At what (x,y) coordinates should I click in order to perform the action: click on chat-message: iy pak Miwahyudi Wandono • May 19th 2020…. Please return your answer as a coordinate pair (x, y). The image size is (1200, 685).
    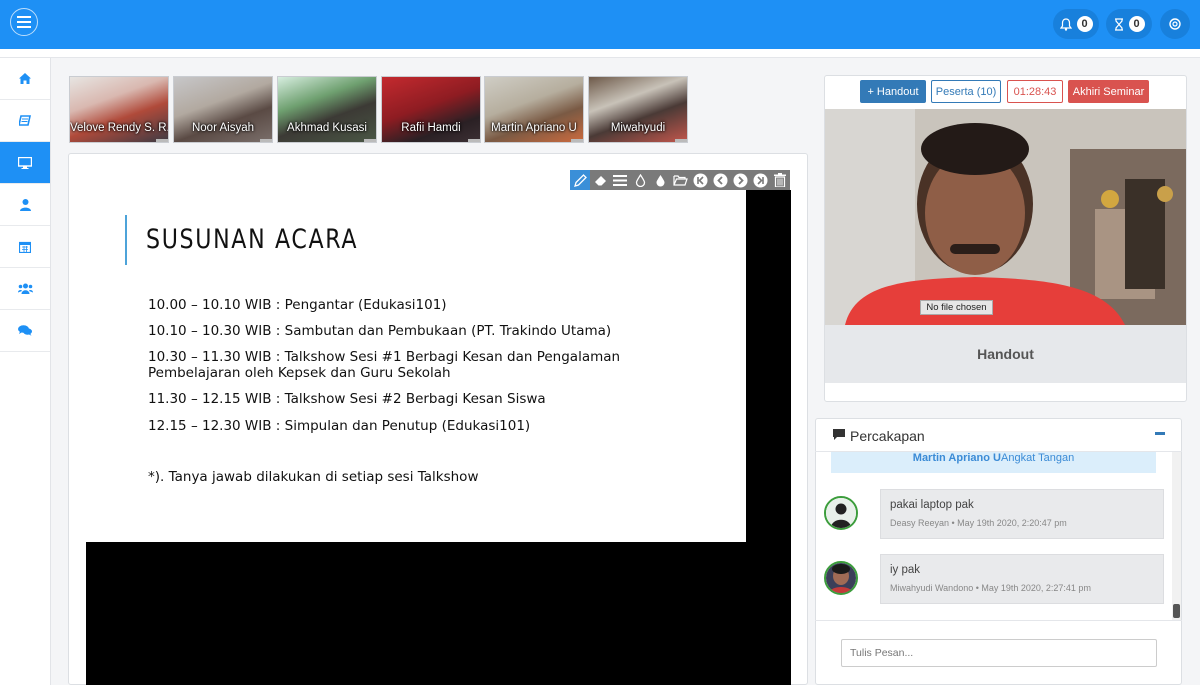
    Looking at the image, I should click on (1022, 579).